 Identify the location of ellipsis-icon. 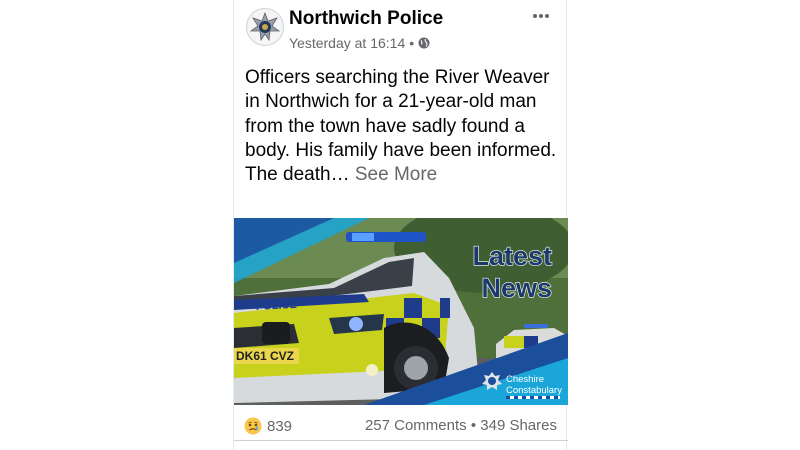
(541, 16).